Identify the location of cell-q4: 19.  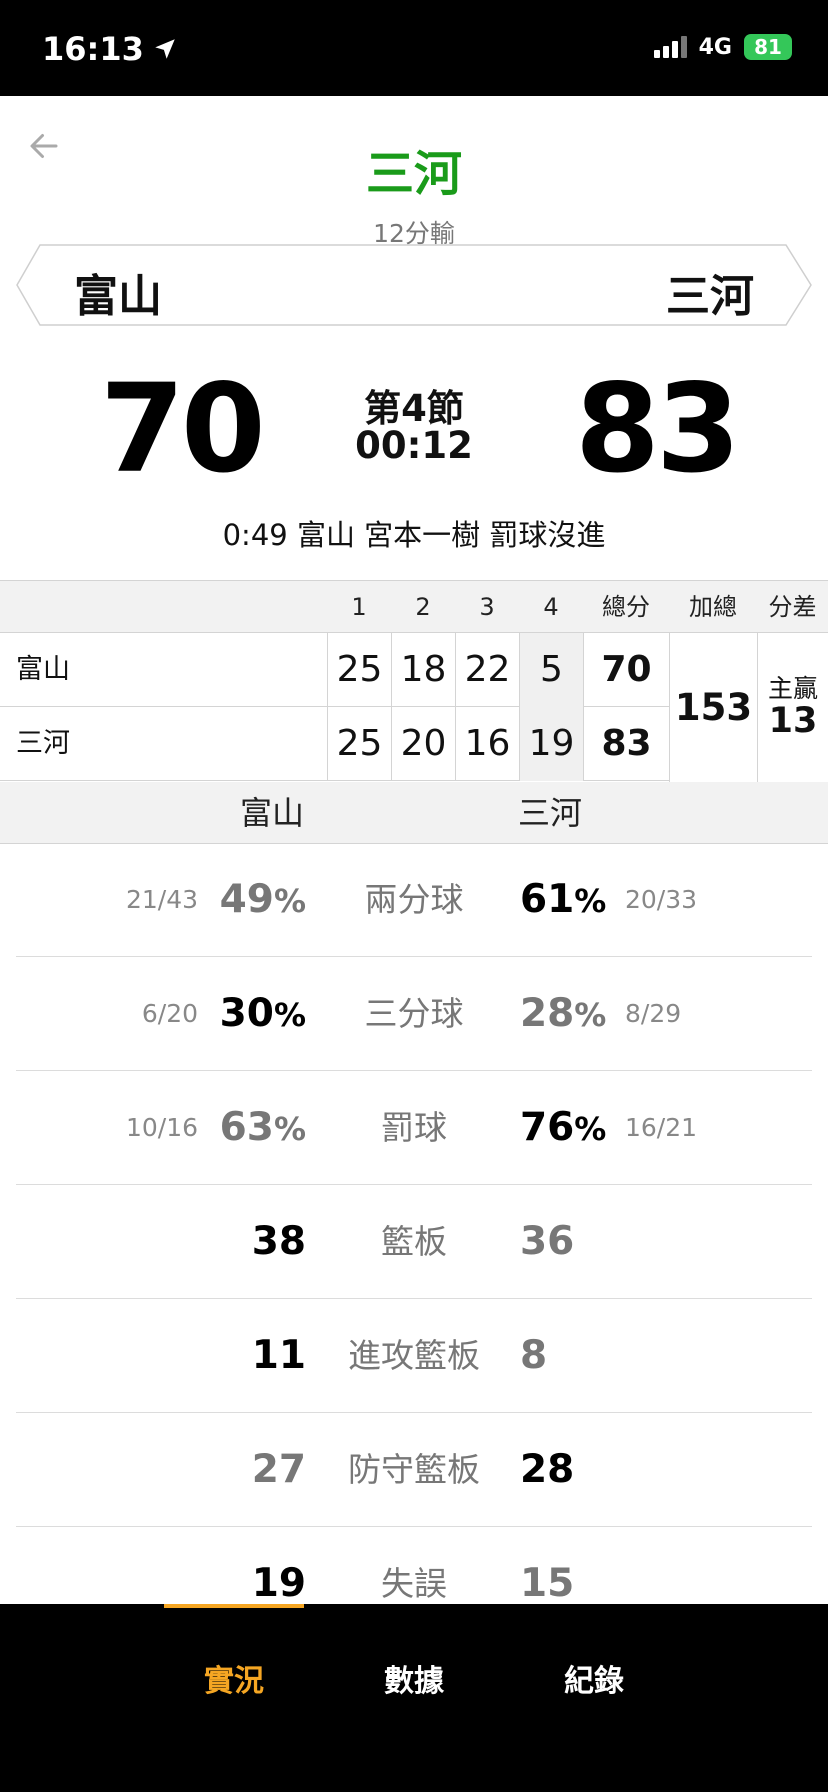
(551, 744).